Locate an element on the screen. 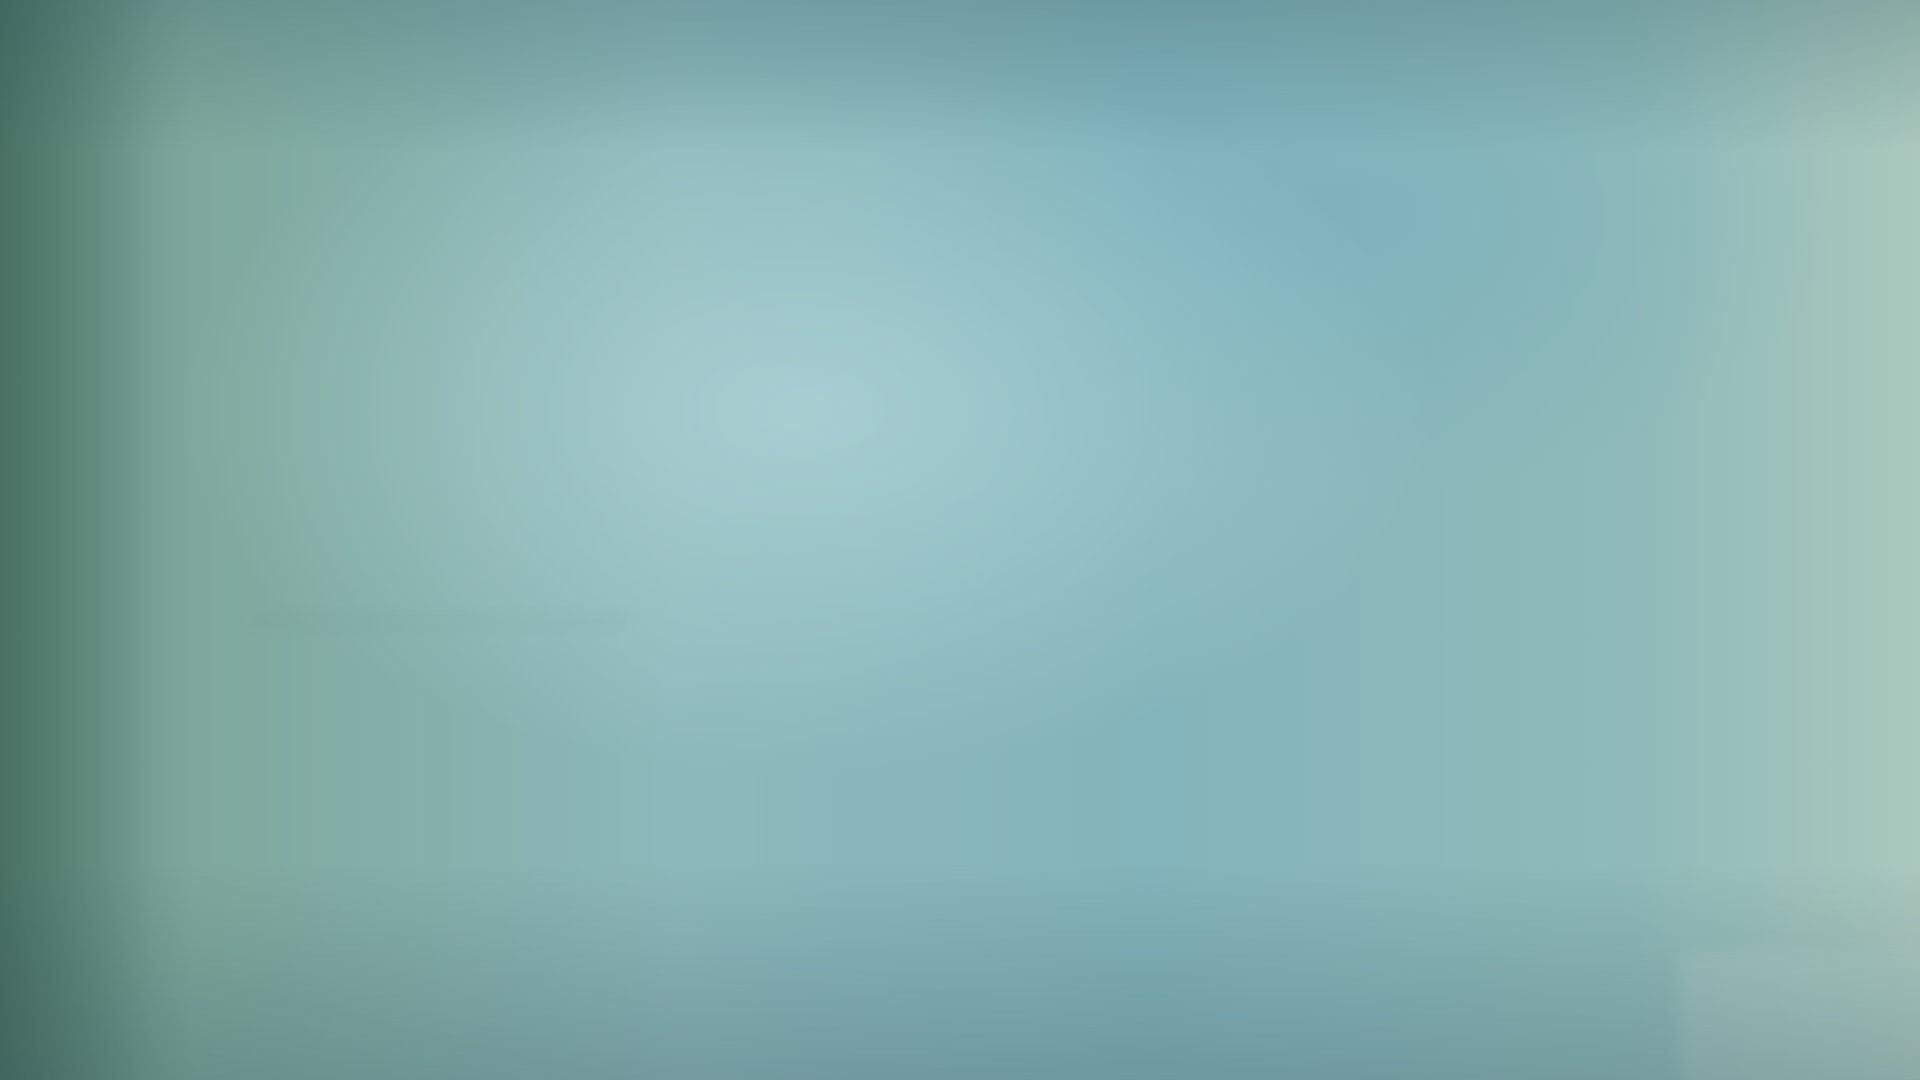 Image resolution: width=1920 pixels, height=1080 pixels. corner-panel is located at coordinates (1800, 1015).